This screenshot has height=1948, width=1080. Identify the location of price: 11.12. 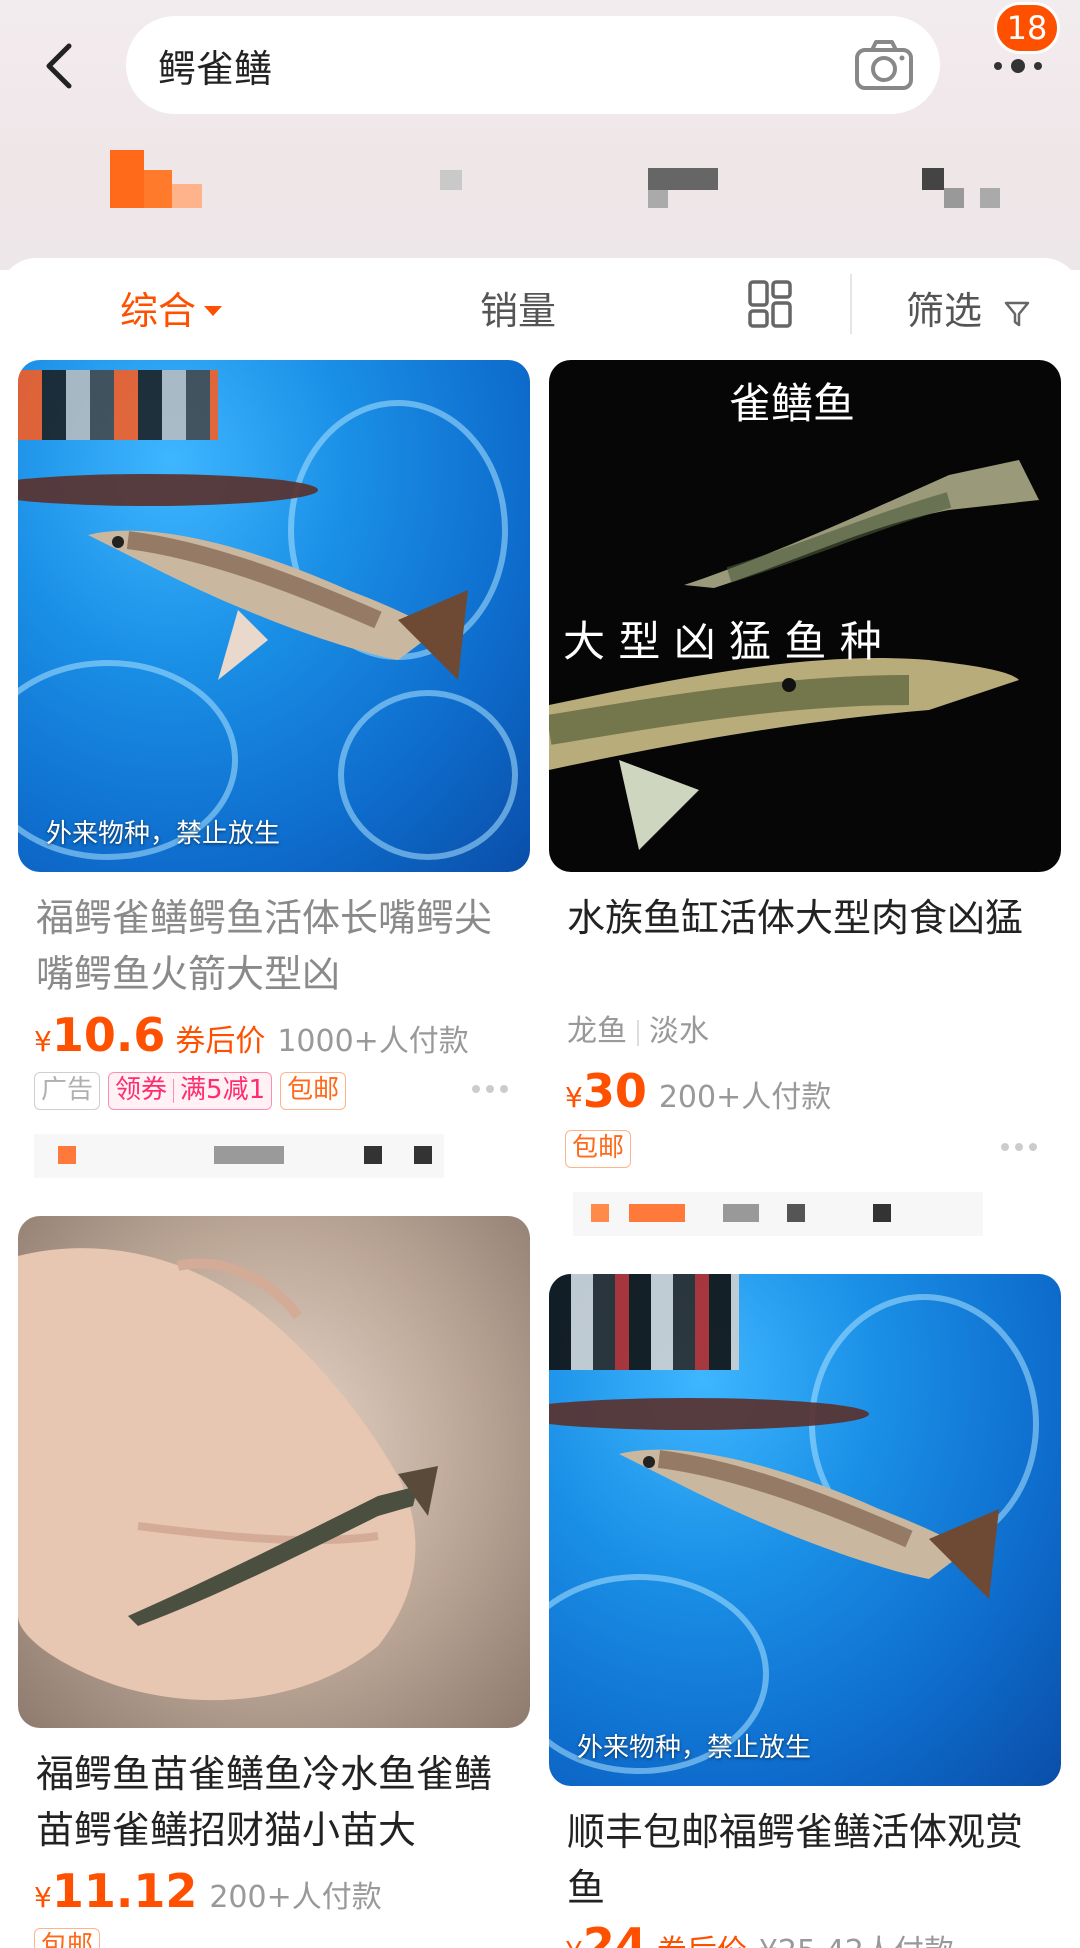
(124, 1891).